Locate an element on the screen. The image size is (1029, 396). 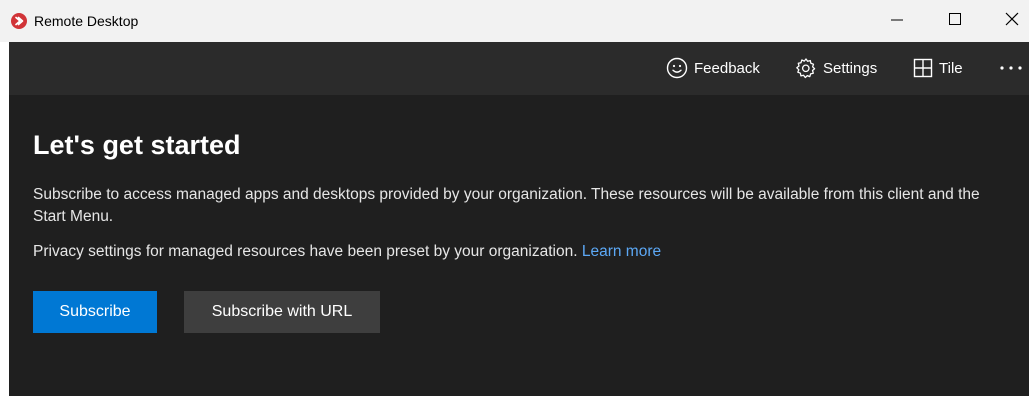
close-button is located at coordinates (1011, 21).